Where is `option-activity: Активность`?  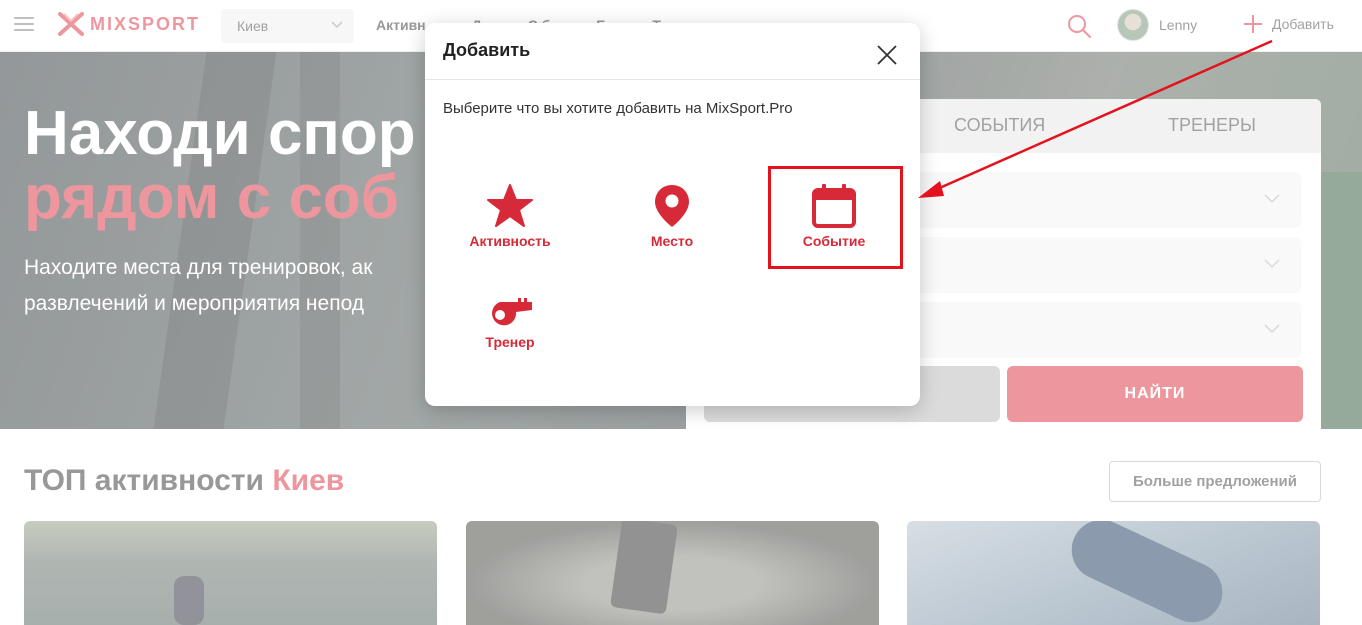 option-activity: Активность is located at coordinates (510, 216).